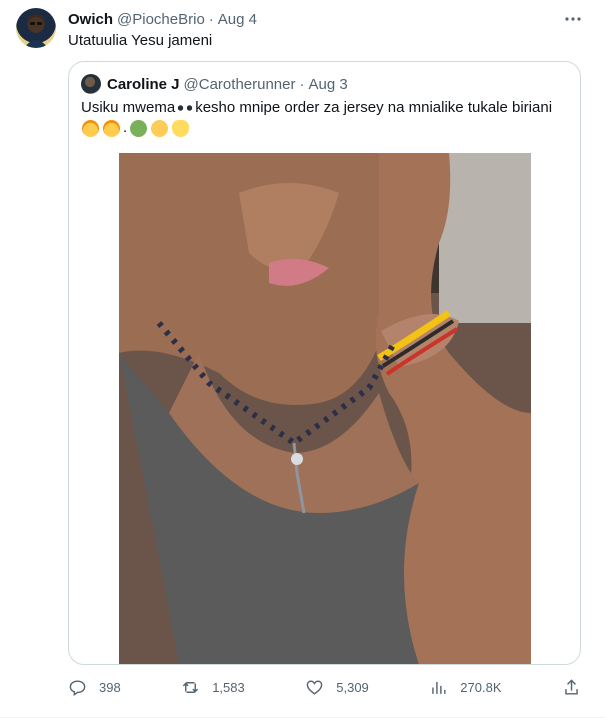 The height and width of the screenshot is (718, 605). I want to click on quoted-tweet-header: Caroline J @Carotherunner · Aug 3, so click(324, 84).